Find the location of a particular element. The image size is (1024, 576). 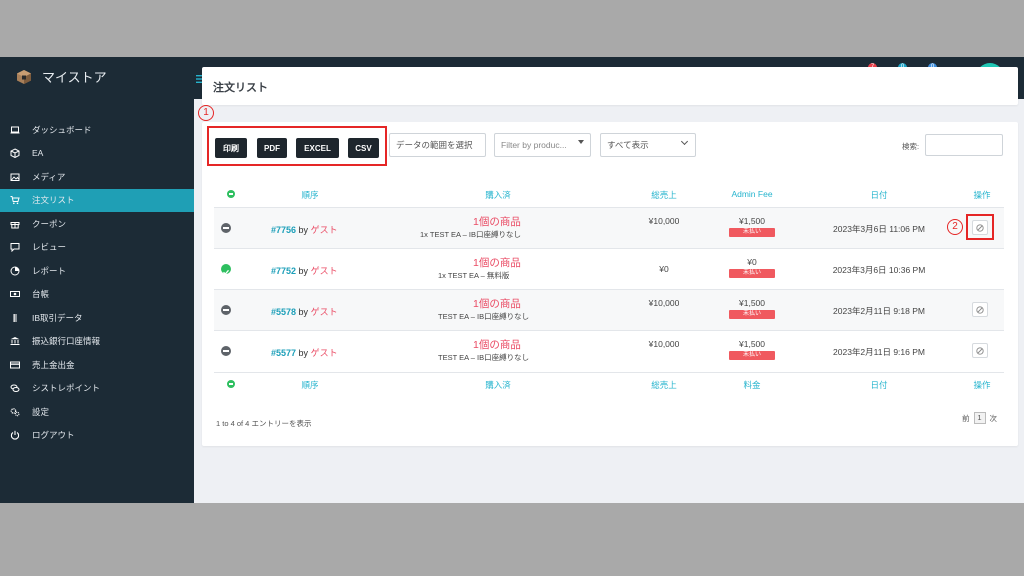

coins-icon is located at coordinates (15, 388).